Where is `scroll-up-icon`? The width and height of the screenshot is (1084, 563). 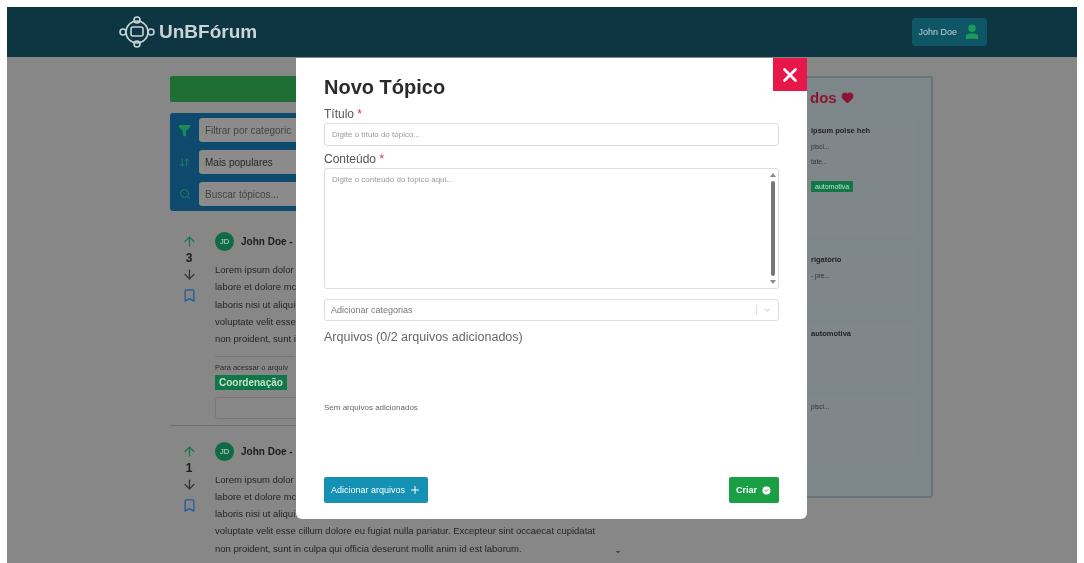
scroll-up-icon is located at coordinates (773, 175).